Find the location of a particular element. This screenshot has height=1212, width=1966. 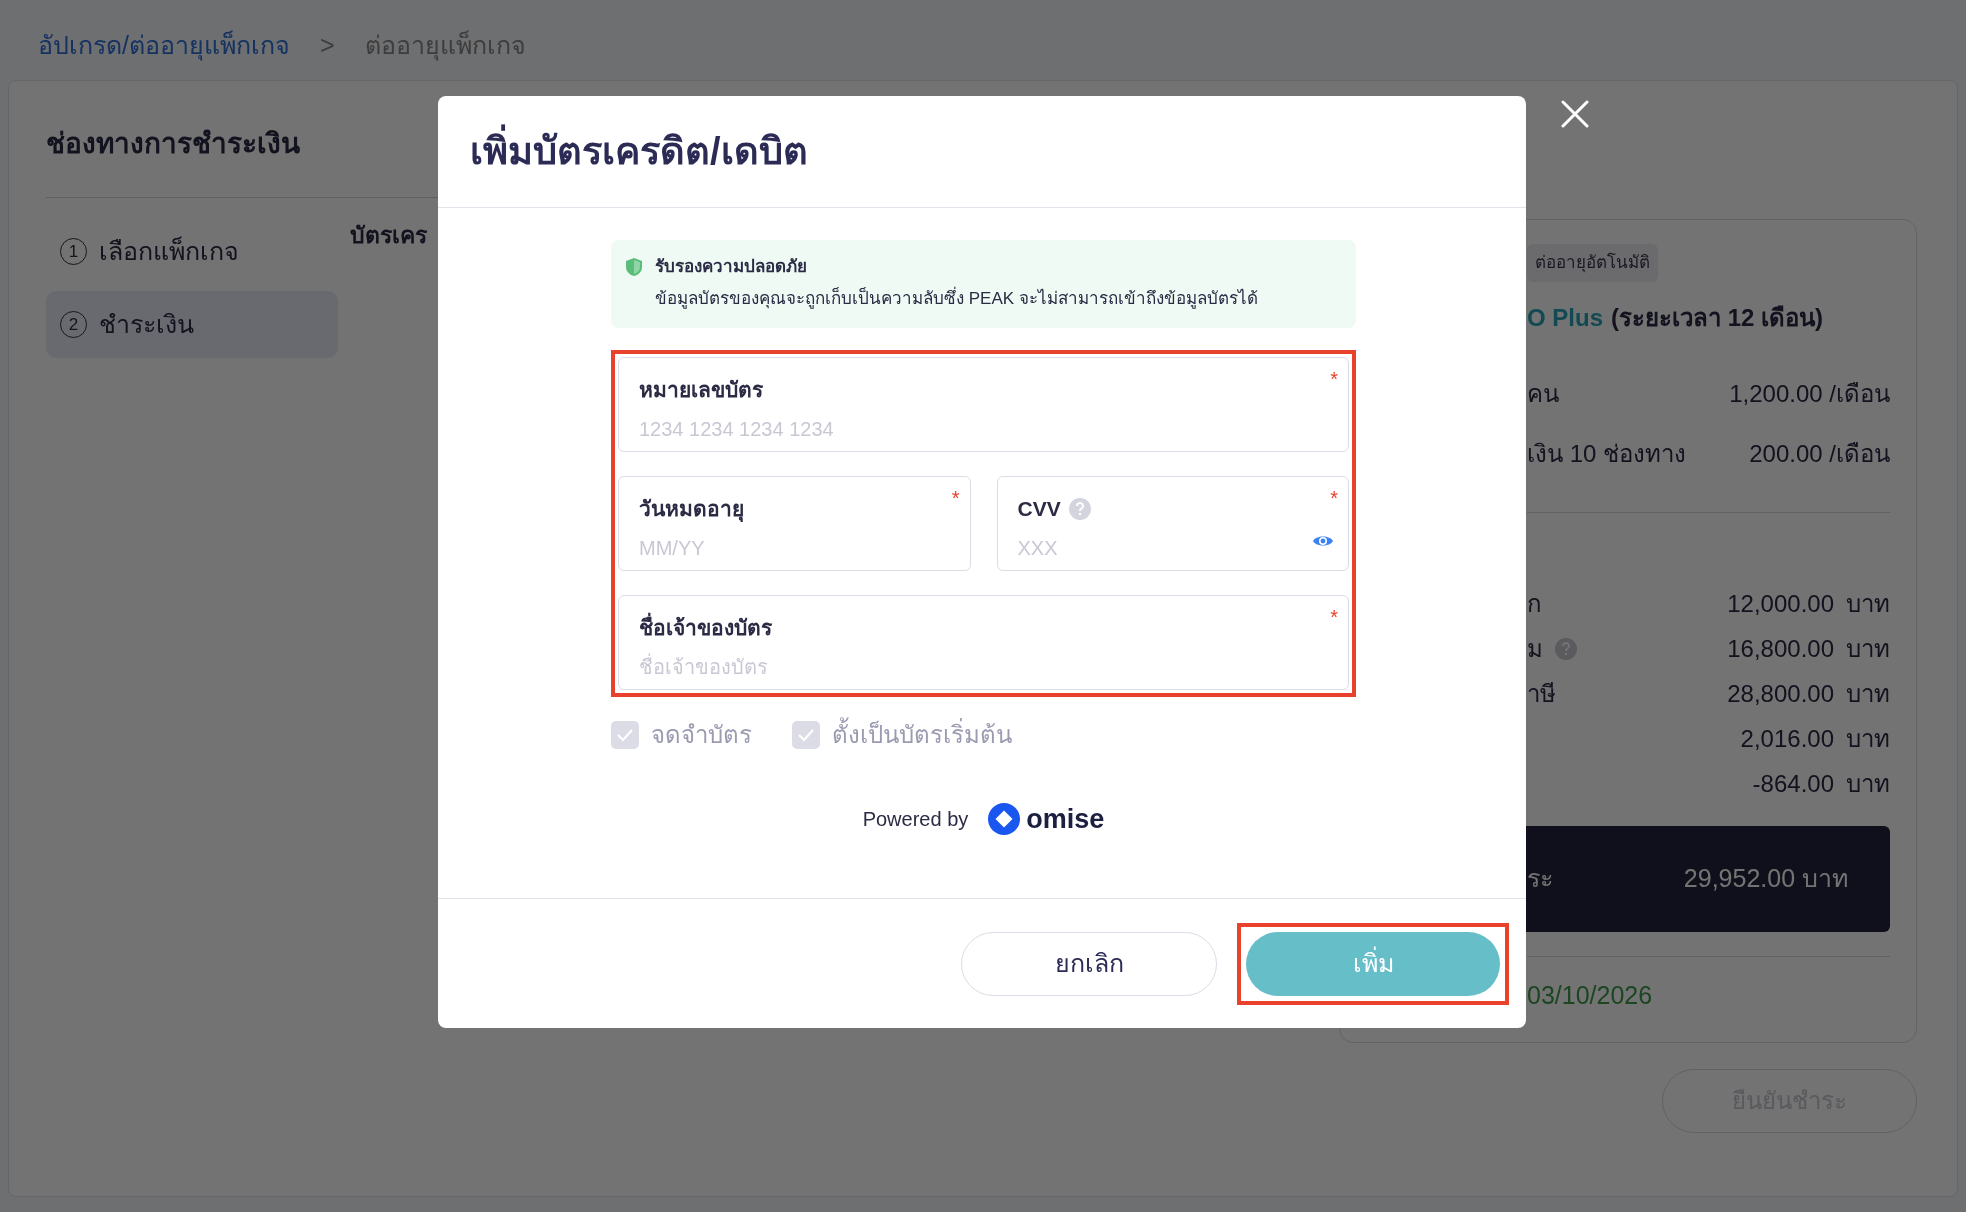

section-heading: บัตรเคร is located at coordinates (388, 235).